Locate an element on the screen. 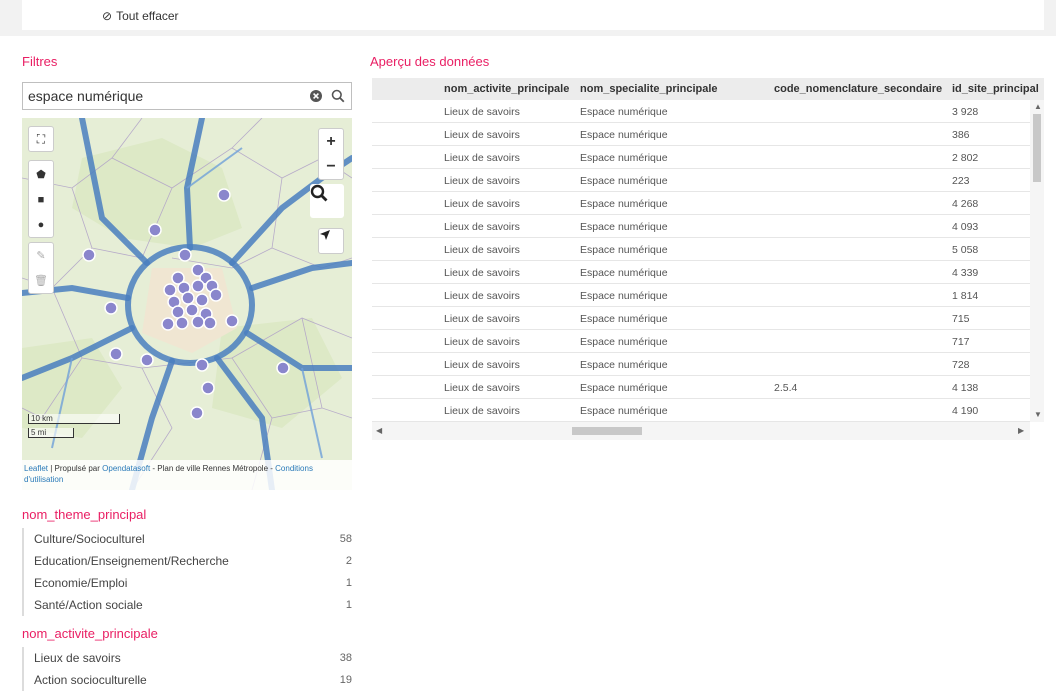 This screenshot has height=691, width=1056. table-row: Lieux de savoirs Espace numérique 715 is located at coordinates (708, 318).